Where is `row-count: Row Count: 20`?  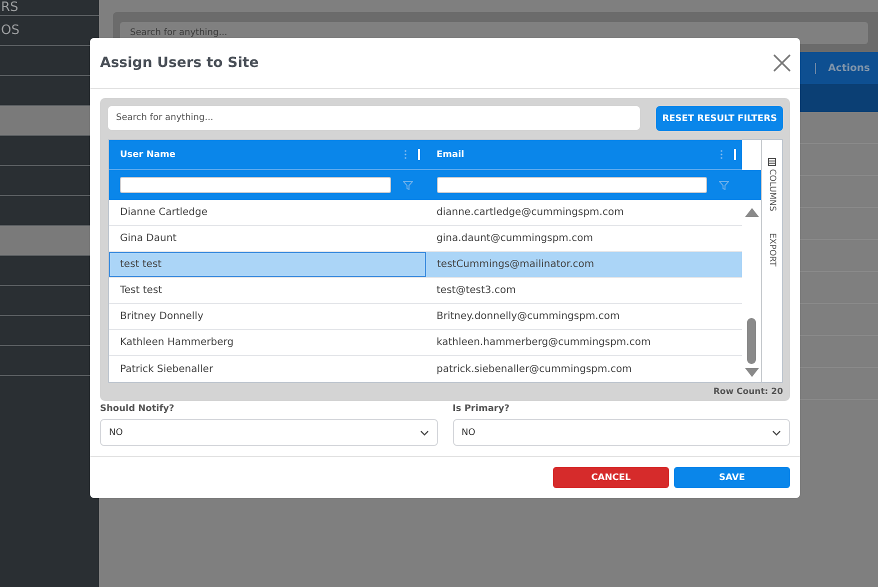
row-count: Row Count: 20 is located at coordinates (748, 392).